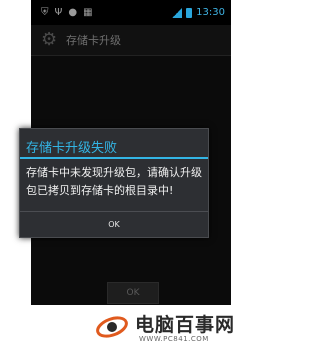 The image size is (320, 350). Describe the element at coordinates (58, 12) in the screenshot. I see `usb-icon: Ψ` at that location.